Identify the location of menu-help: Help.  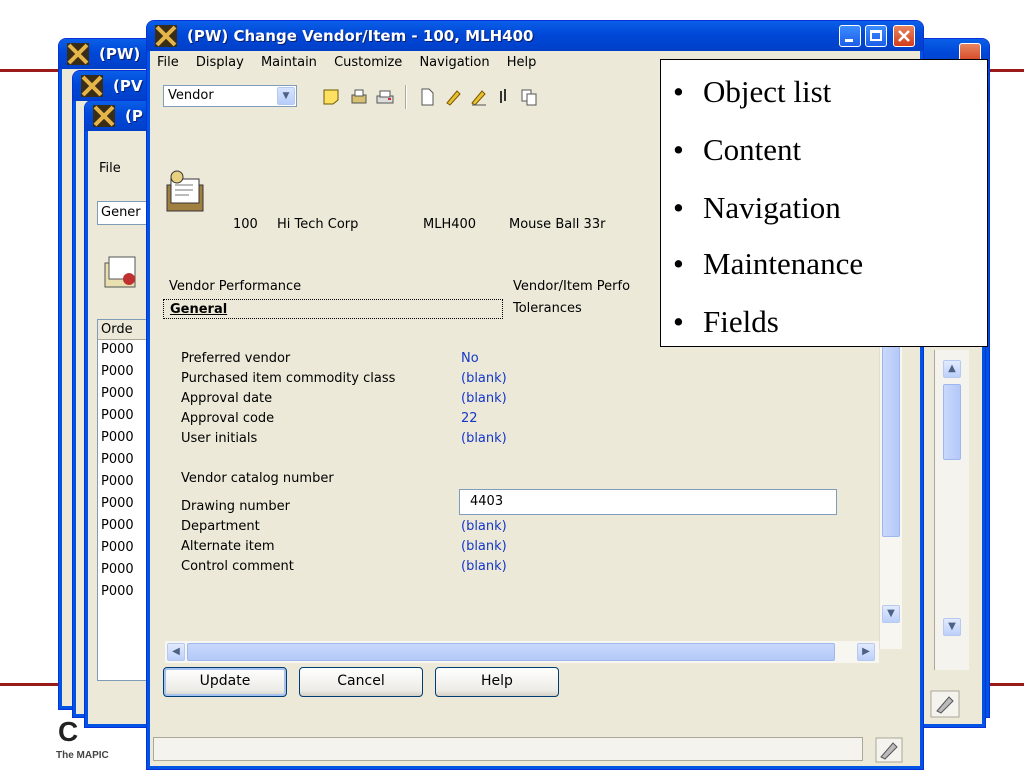
(522, 62).